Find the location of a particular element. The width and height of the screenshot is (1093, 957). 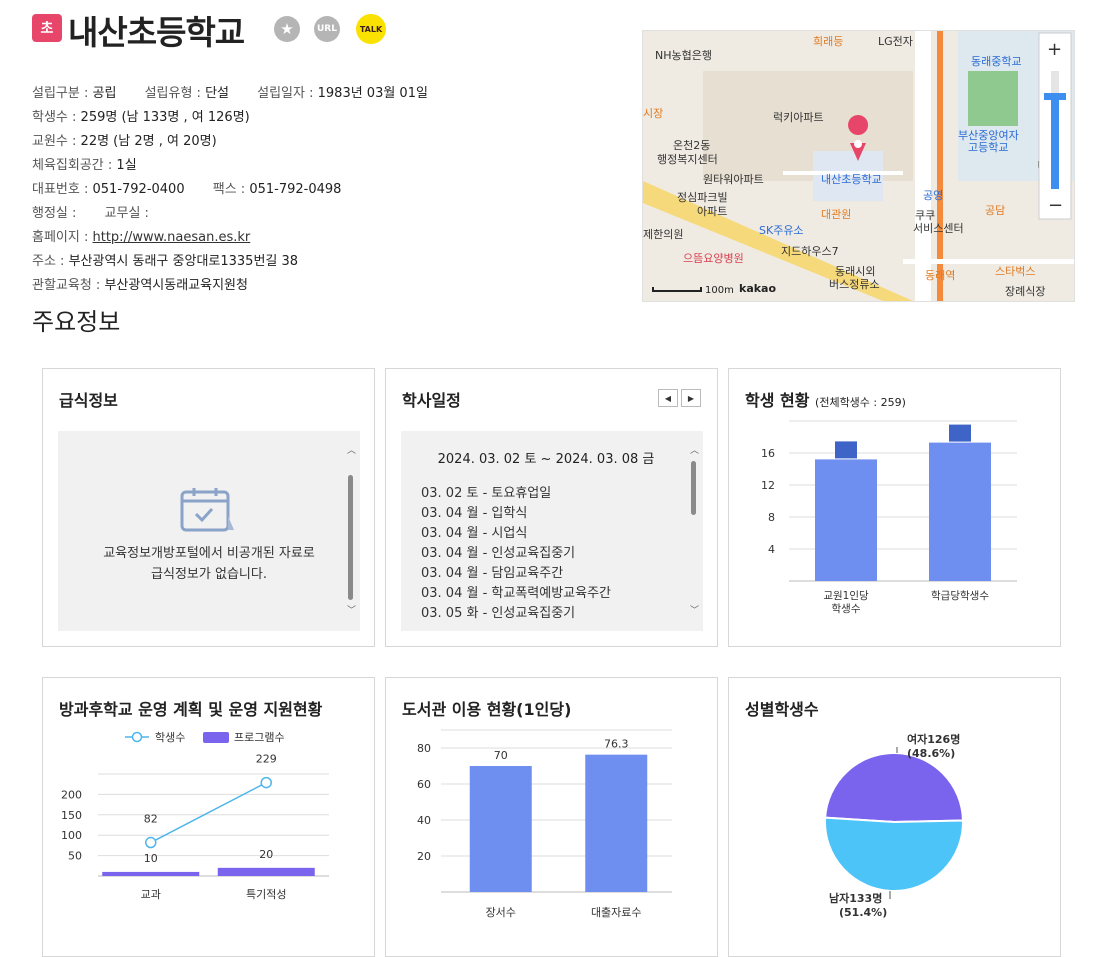

student-status-card: 학생 현황 (전체학생수 : 259) 4 8 12 16 교원1인당 학생수 학급당학생수 is located at coordinates (894, 507).